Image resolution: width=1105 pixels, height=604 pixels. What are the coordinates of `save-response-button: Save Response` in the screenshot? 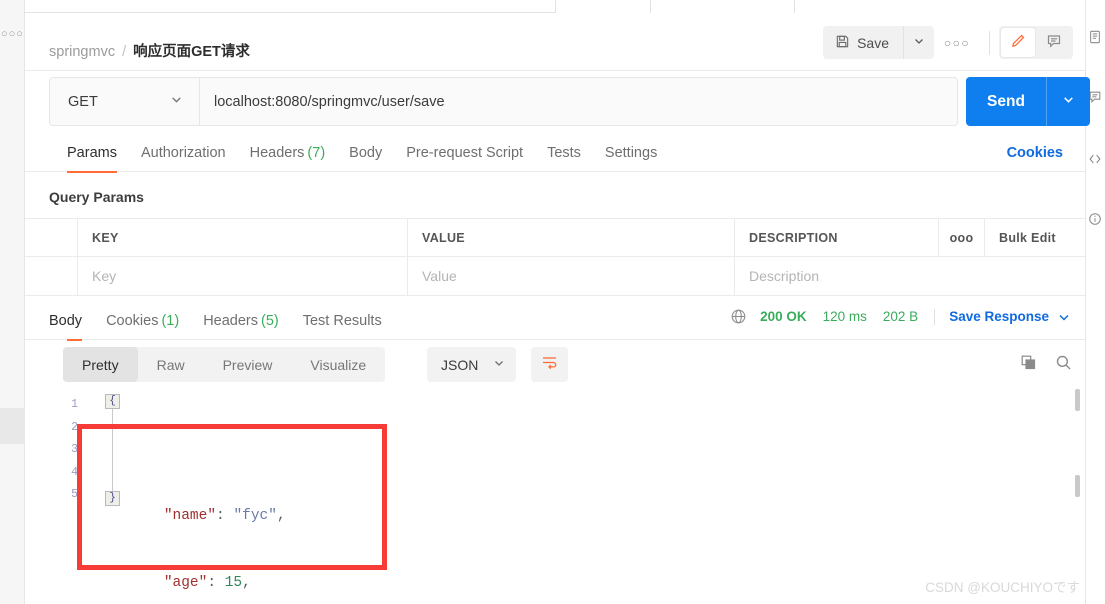 It's located at (999, 316).